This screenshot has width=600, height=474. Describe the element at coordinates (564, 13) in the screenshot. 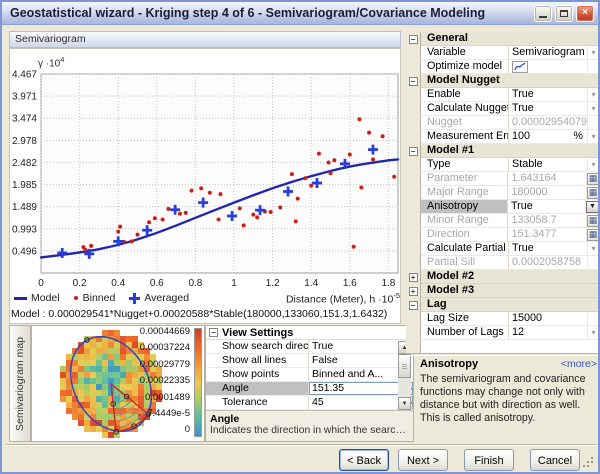

I see `maximize-button` at that location.